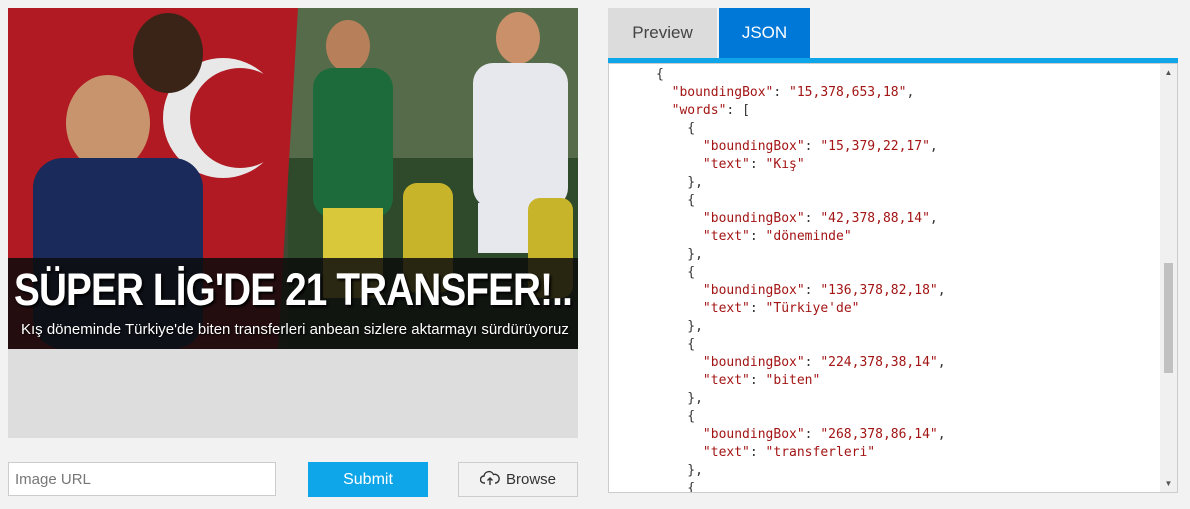  Describe the element at coordinates (793, 92) in the screenshot. I see `json-line: "boundingBox": "15,378,653,18",` at that location.